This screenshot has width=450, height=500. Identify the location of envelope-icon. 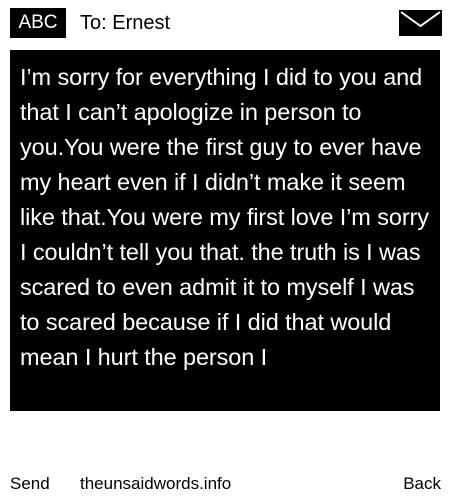
(420, 23).